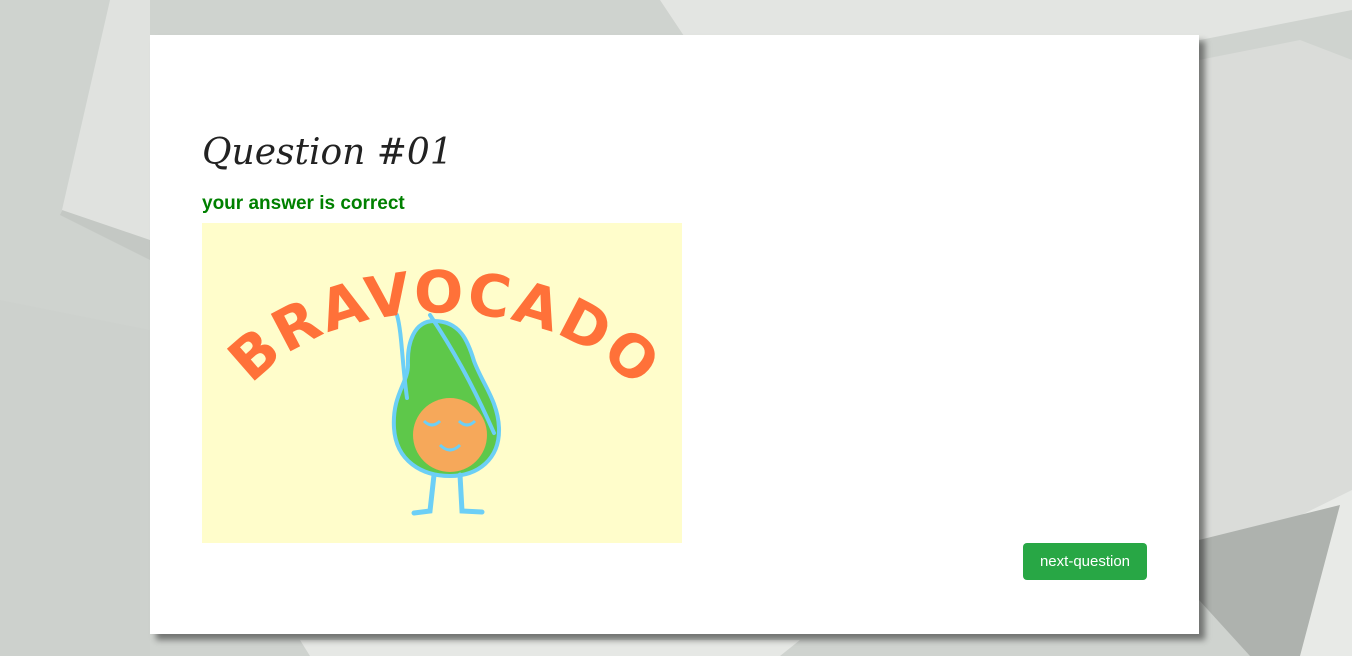  I want to click on next-question-button: next-question, so click(1085, 561).